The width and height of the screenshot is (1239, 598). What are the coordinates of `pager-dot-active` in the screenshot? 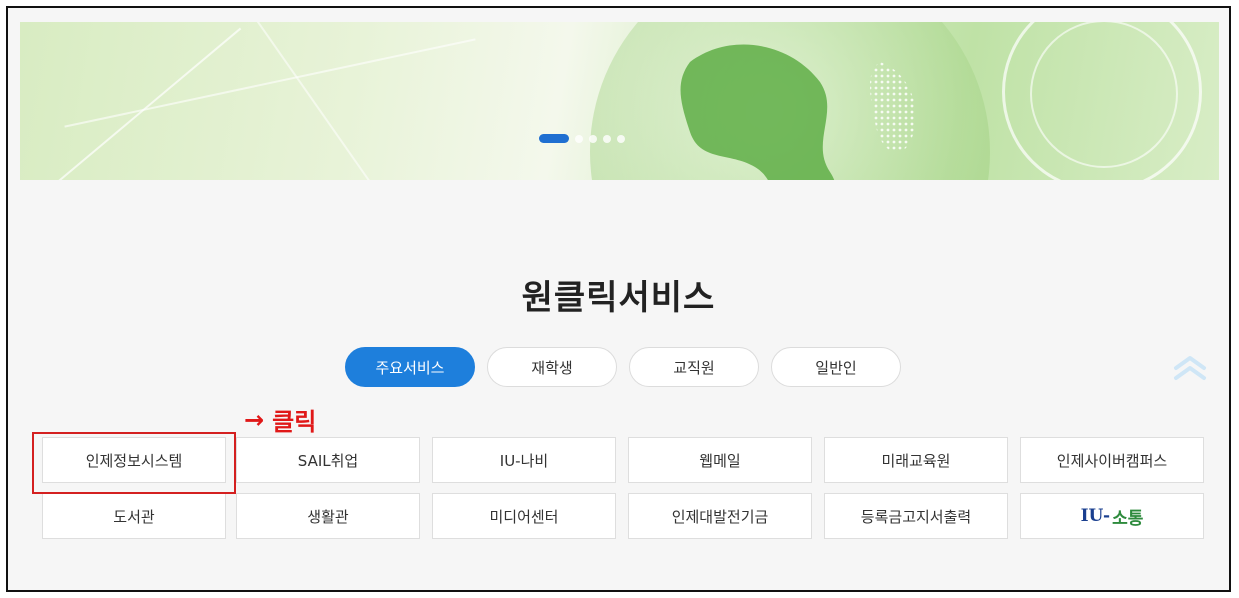 It's located at (554, 138).